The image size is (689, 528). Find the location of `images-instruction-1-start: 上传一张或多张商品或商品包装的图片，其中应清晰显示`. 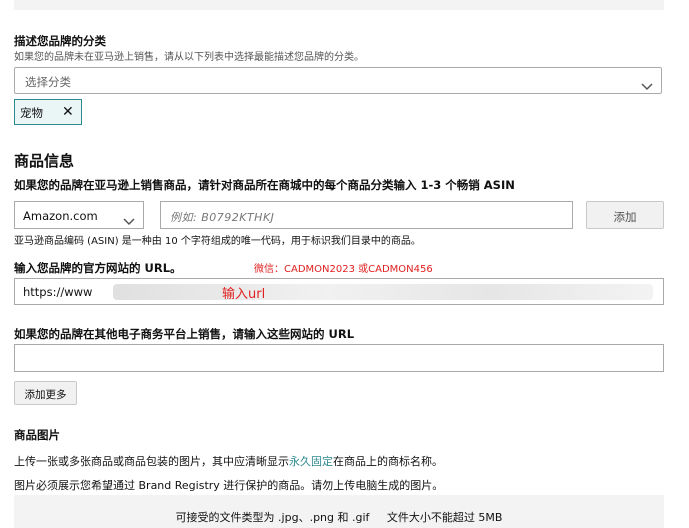

images-instruction-1-start: 上传一张或多张商品或商品包装的图片，其中应清晰显示 is located at coordinates (151, 461).